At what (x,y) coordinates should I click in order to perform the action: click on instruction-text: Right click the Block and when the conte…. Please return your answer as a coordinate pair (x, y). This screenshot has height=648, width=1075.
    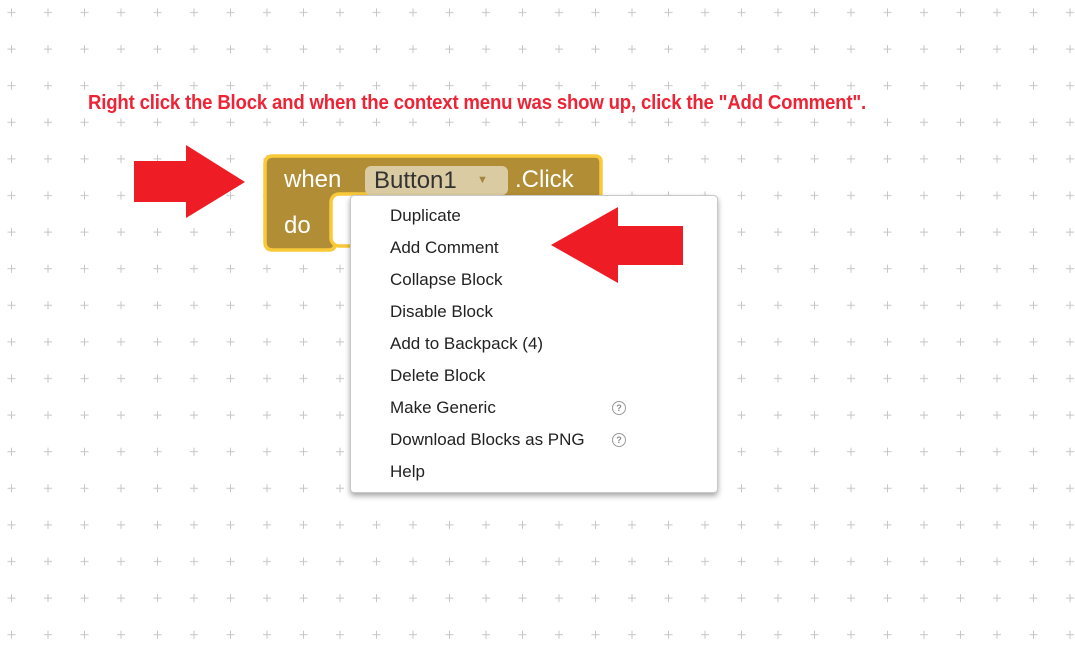
    Looking at the image, I should click on (477, 103).